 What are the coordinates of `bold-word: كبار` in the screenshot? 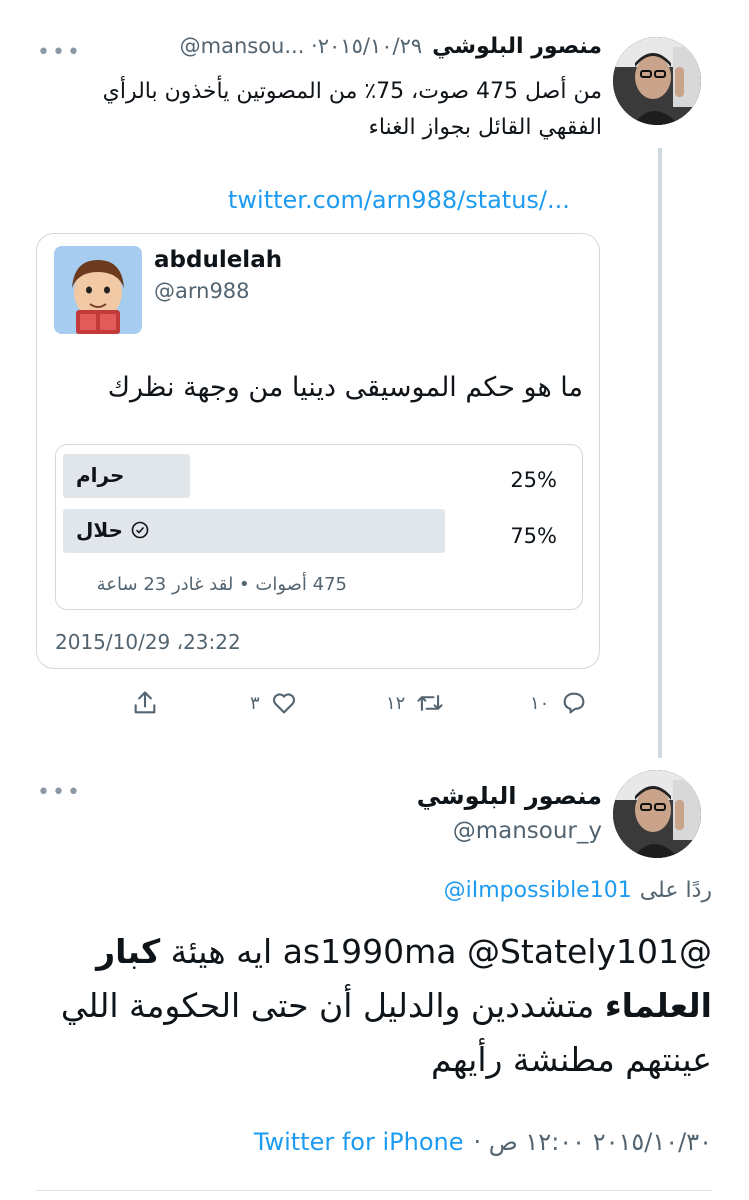 It's located at (128, 951).